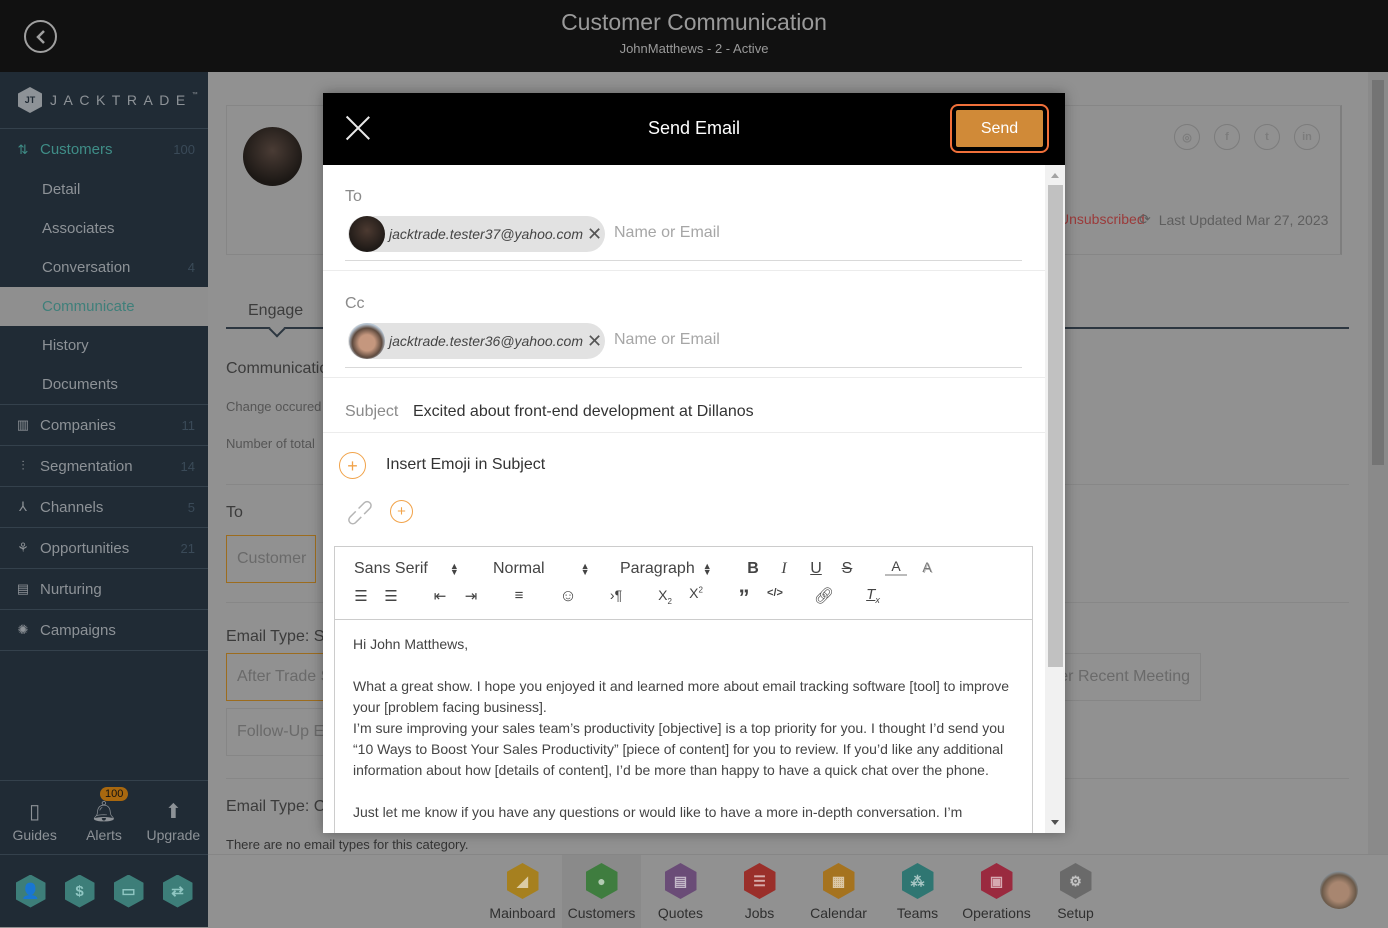  I want to click on upgrade-button: ⬆ Upgrade, so click(173, 817).